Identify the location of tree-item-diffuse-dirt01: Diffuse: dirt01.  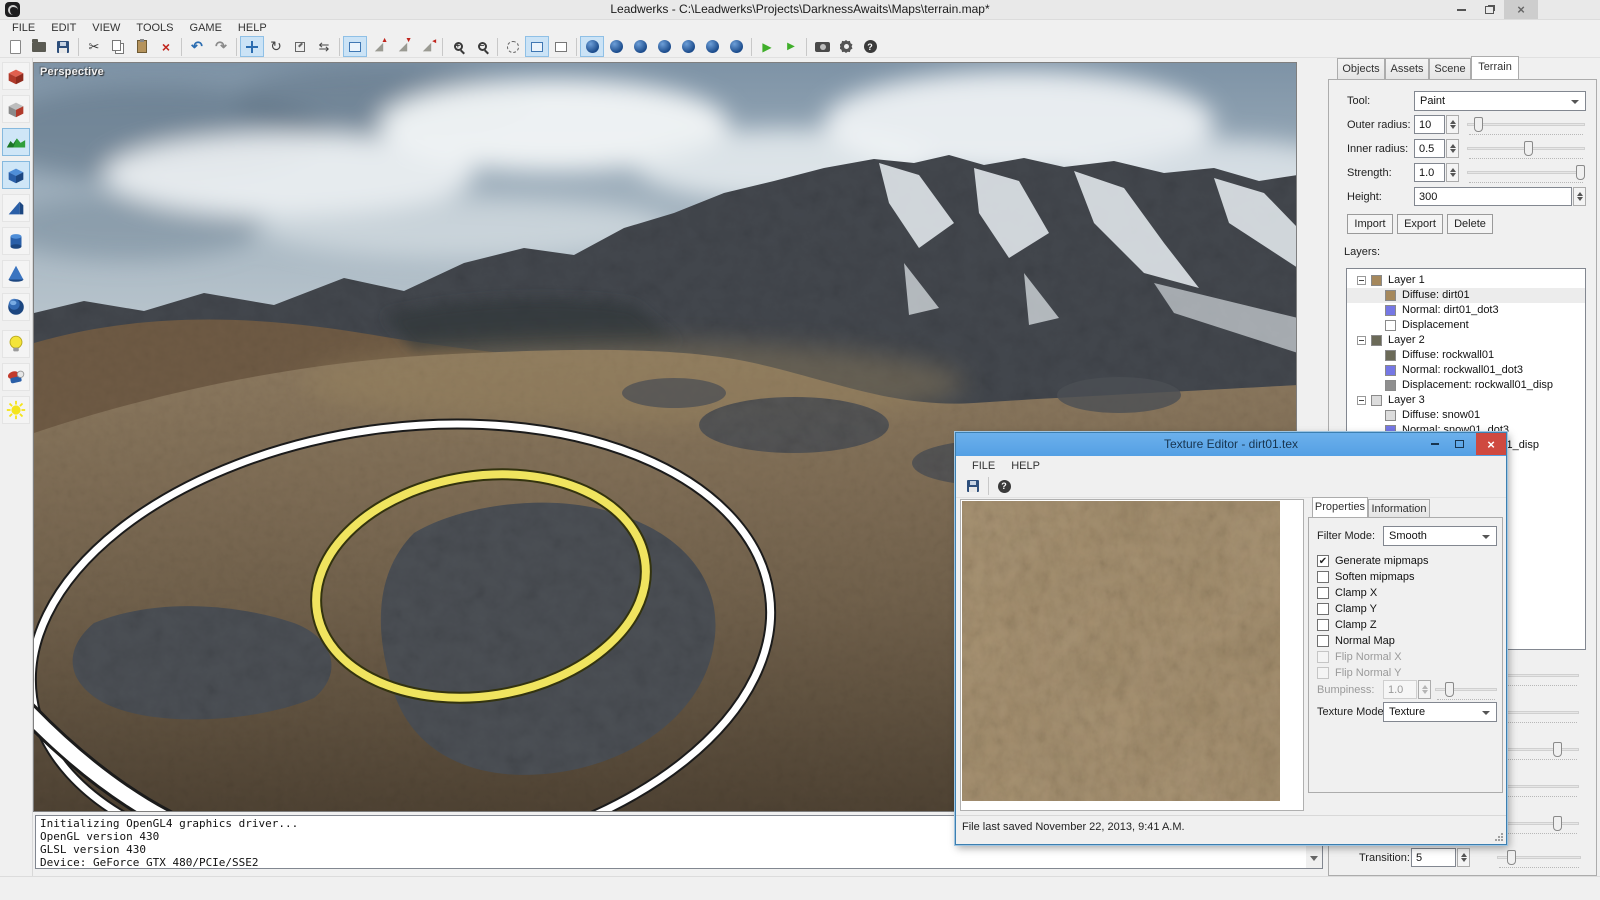
(1466, 295).